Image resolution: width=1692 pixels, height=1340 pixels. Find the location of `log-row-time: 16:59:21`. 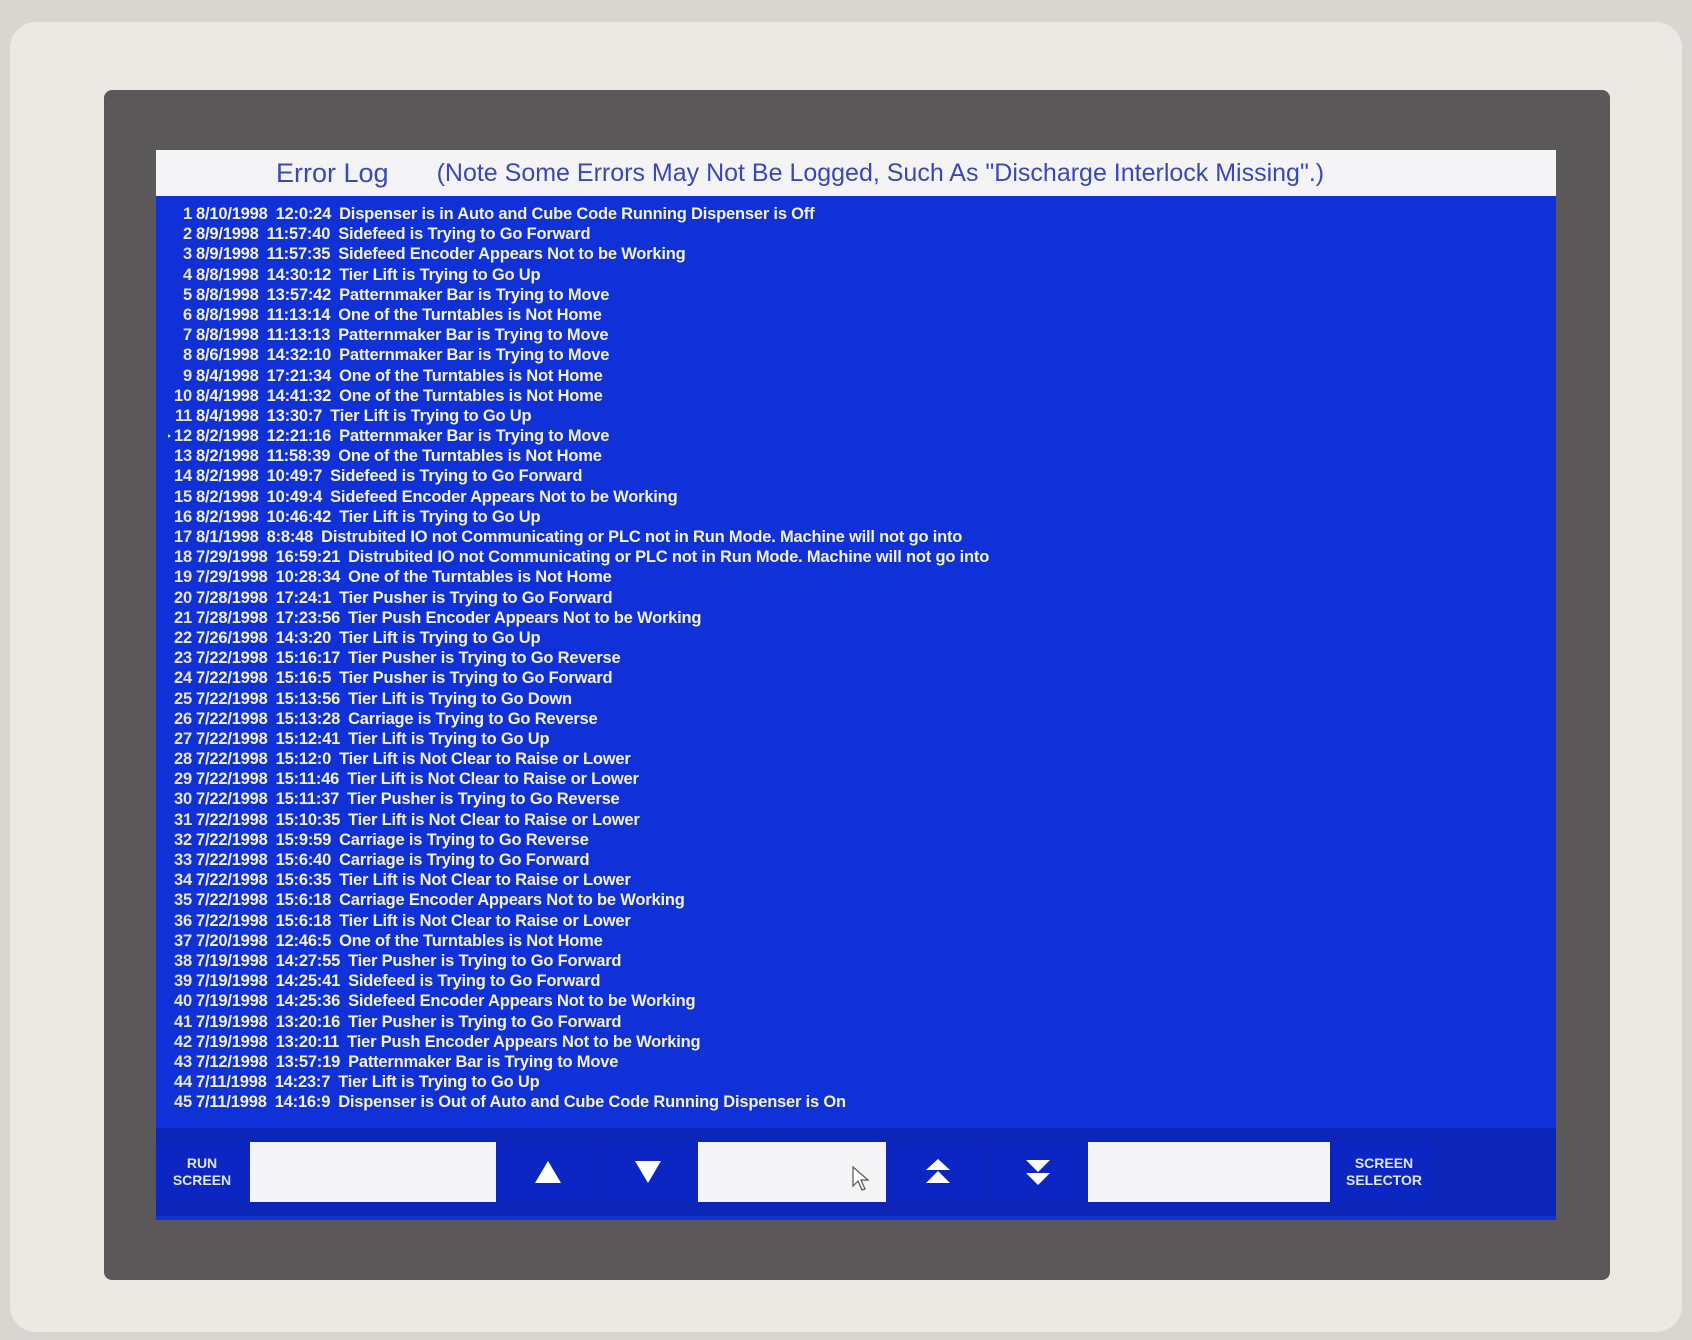

log-row-time: 16:59:21 is located at coordinates (308, 557).